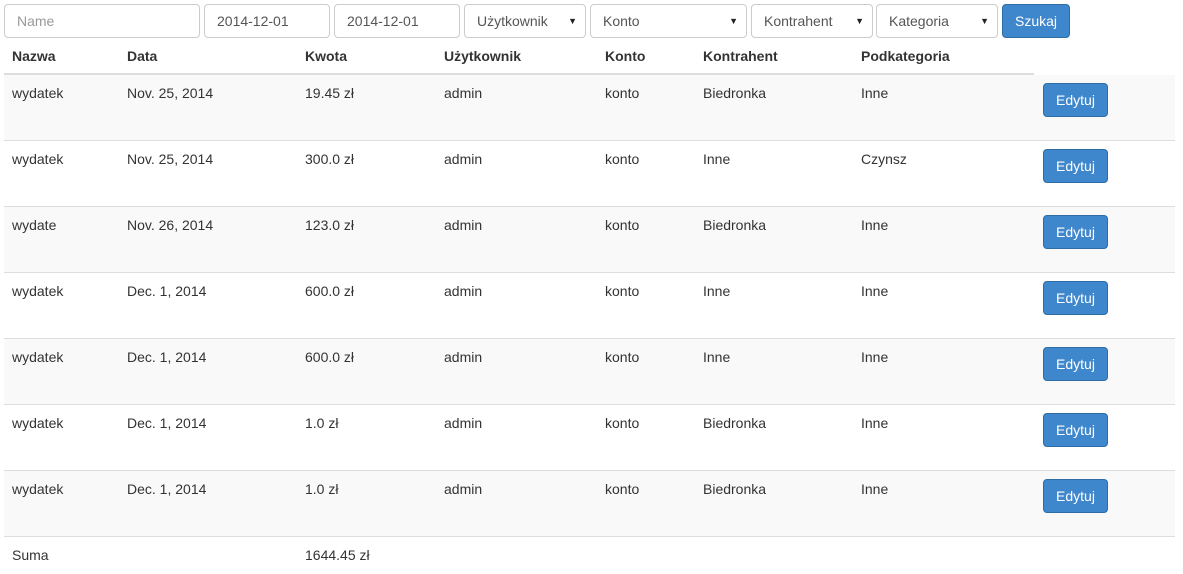 This screenshot has width=1183, height=574. What do you see at coordinates (330, 159) in the screenshot?
I see `cell-kwota: 300.0 zł` at bounding box center [330, 159].